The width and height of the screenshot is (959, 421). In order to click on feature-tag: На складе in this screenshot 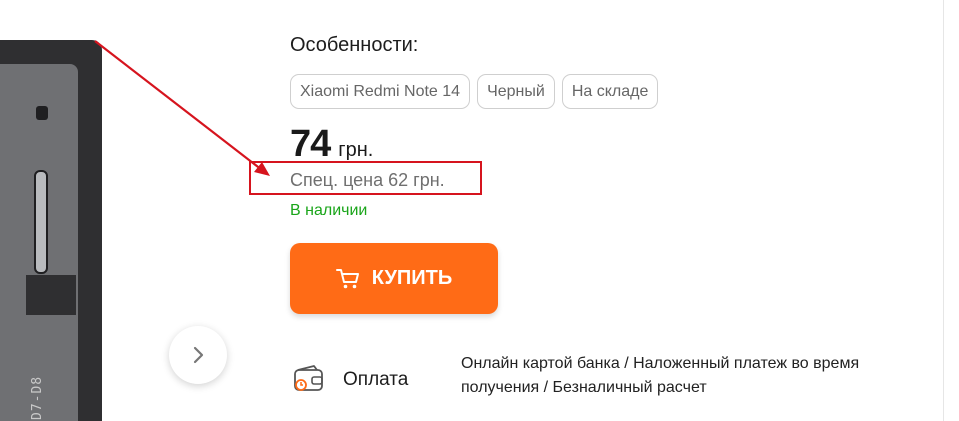, I will do `click(610, 91)`.